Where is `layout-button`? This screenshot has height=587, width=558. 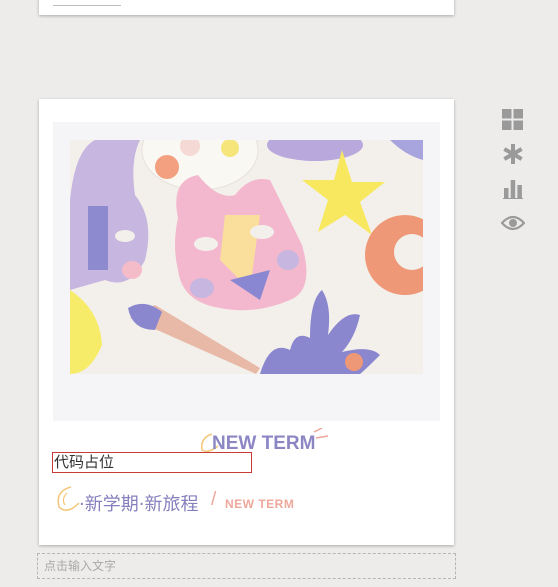 layout-button is located at coordinates (512, 119).